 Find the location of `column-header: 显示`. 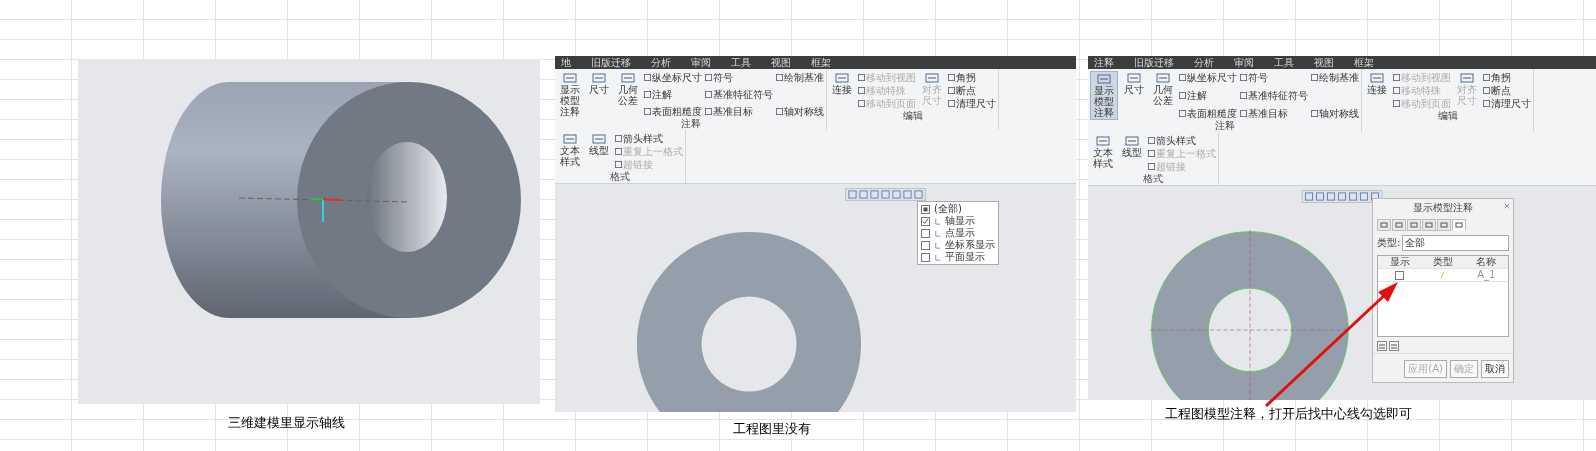

column-header: 显示 is located at coordinates (1399, 262).